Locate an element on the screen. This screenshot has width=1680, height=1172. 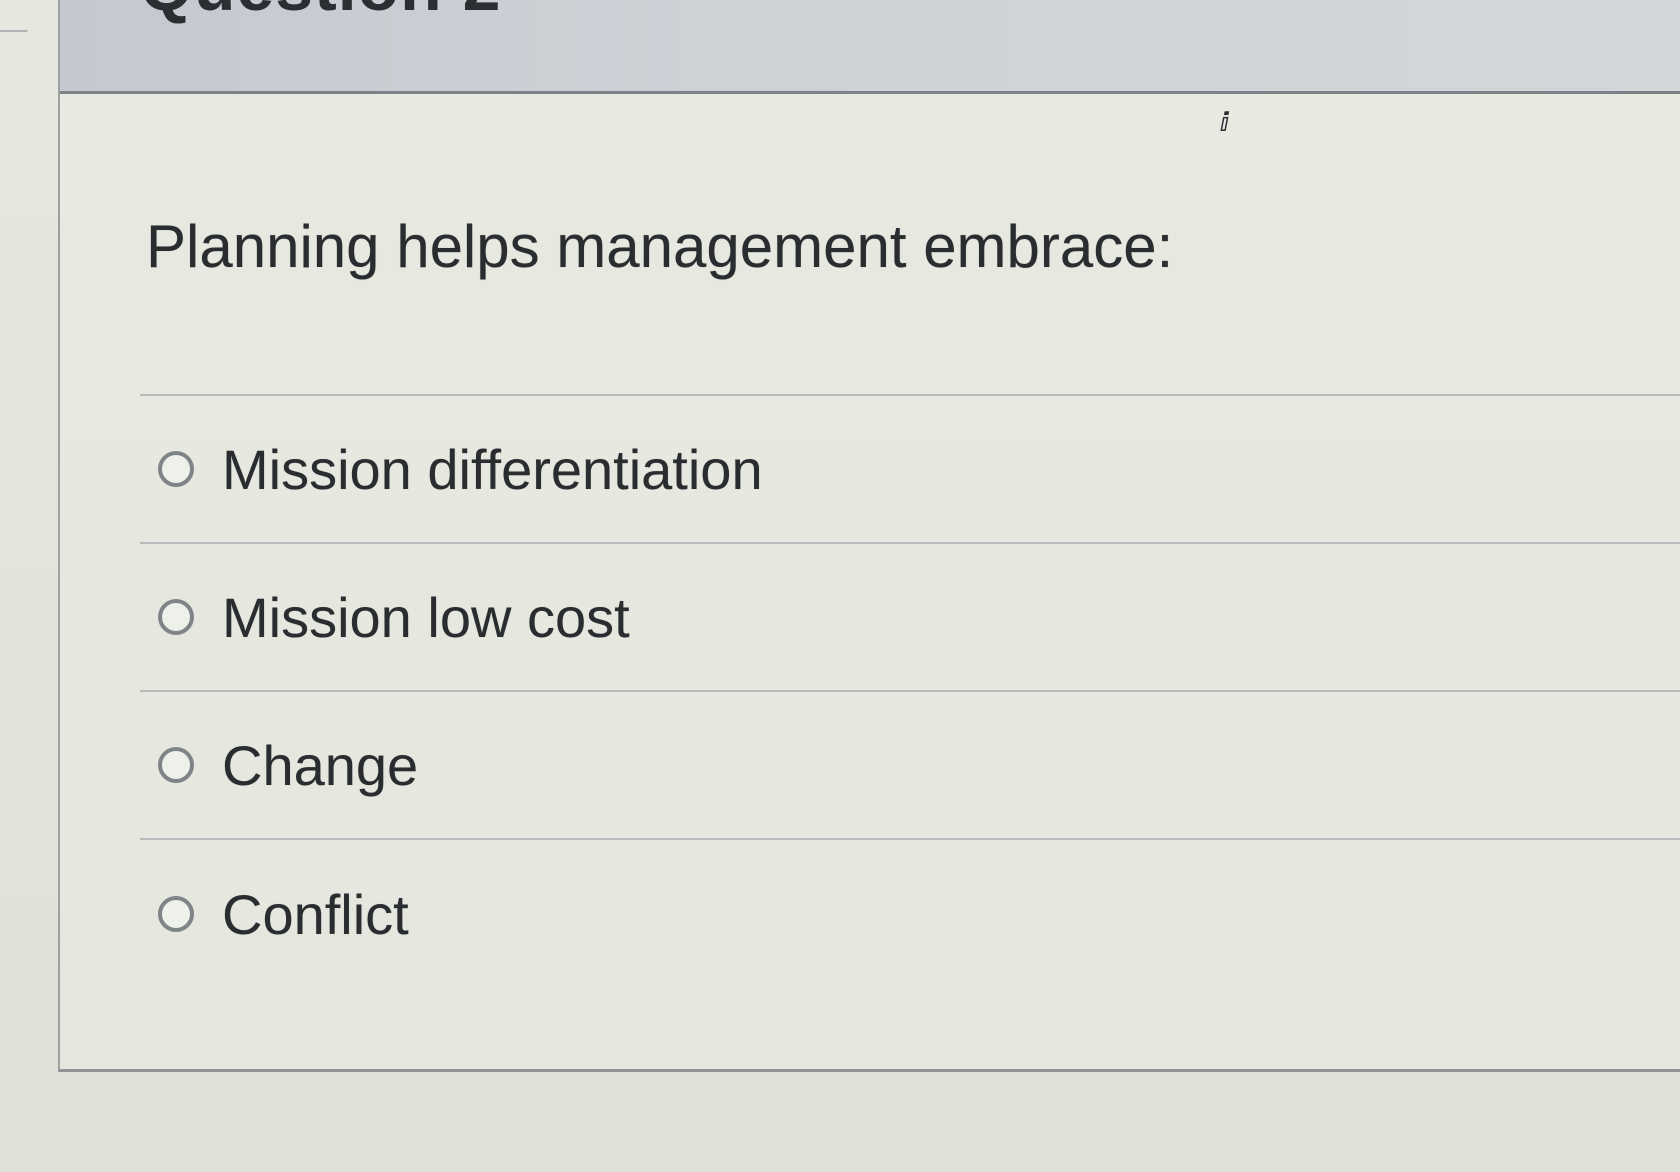
answer-label: Mission differentiation is located at coordinates (492, 469).